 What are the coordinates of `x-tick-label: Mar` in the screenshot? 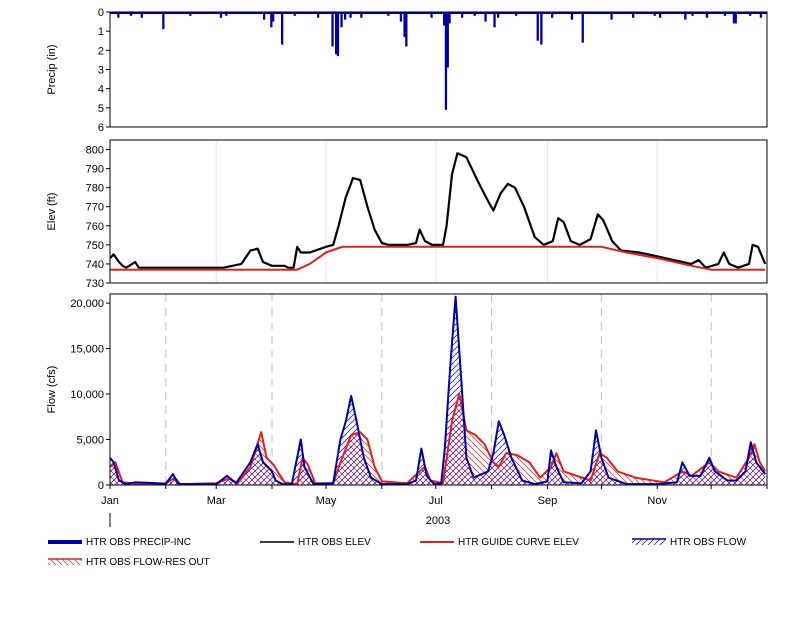 It's located at (216, 501).